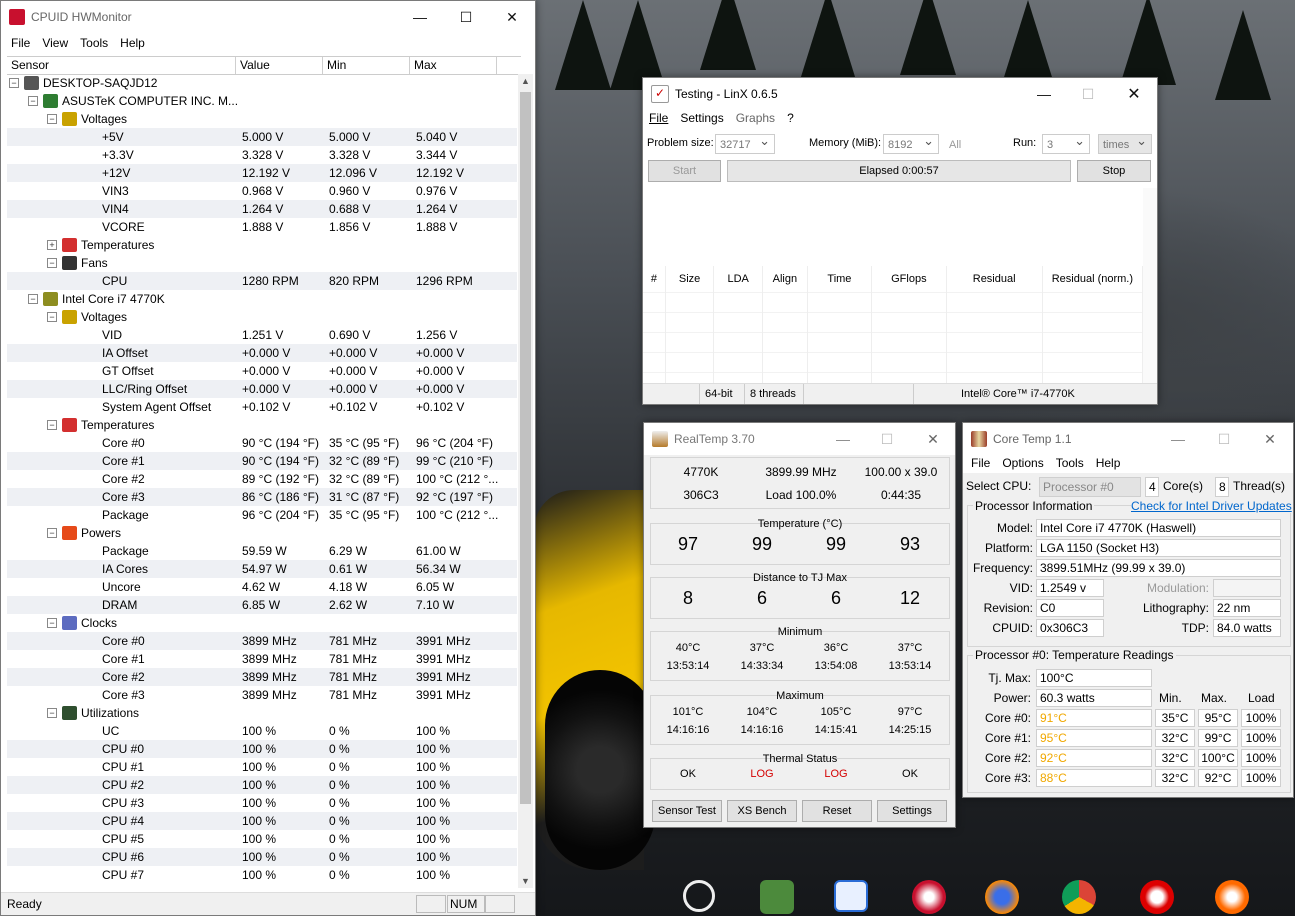  Describe the element at coordinates (262, 821) in the screenshot. I see `sensor-row: CPU #4 100 % 0 % 100 %` at that location.